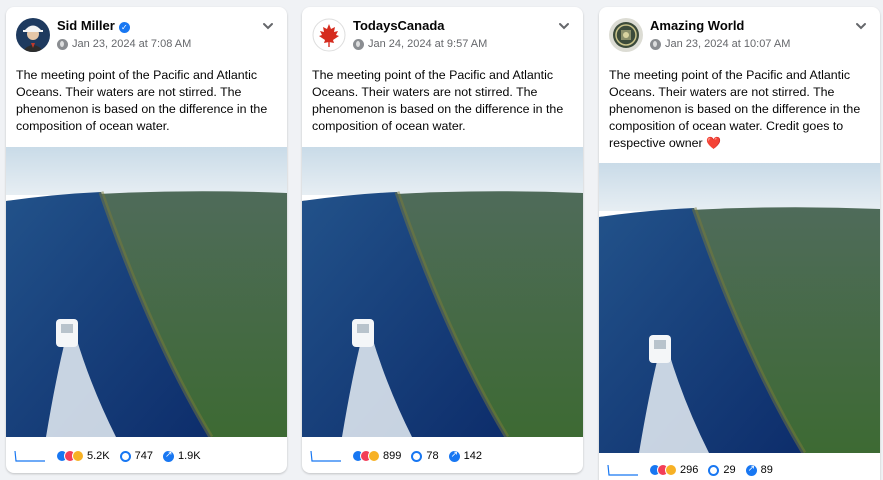  Describe the element at coordinates (759, 469) in the screenshot. I see `shares-count: 89` at that location.